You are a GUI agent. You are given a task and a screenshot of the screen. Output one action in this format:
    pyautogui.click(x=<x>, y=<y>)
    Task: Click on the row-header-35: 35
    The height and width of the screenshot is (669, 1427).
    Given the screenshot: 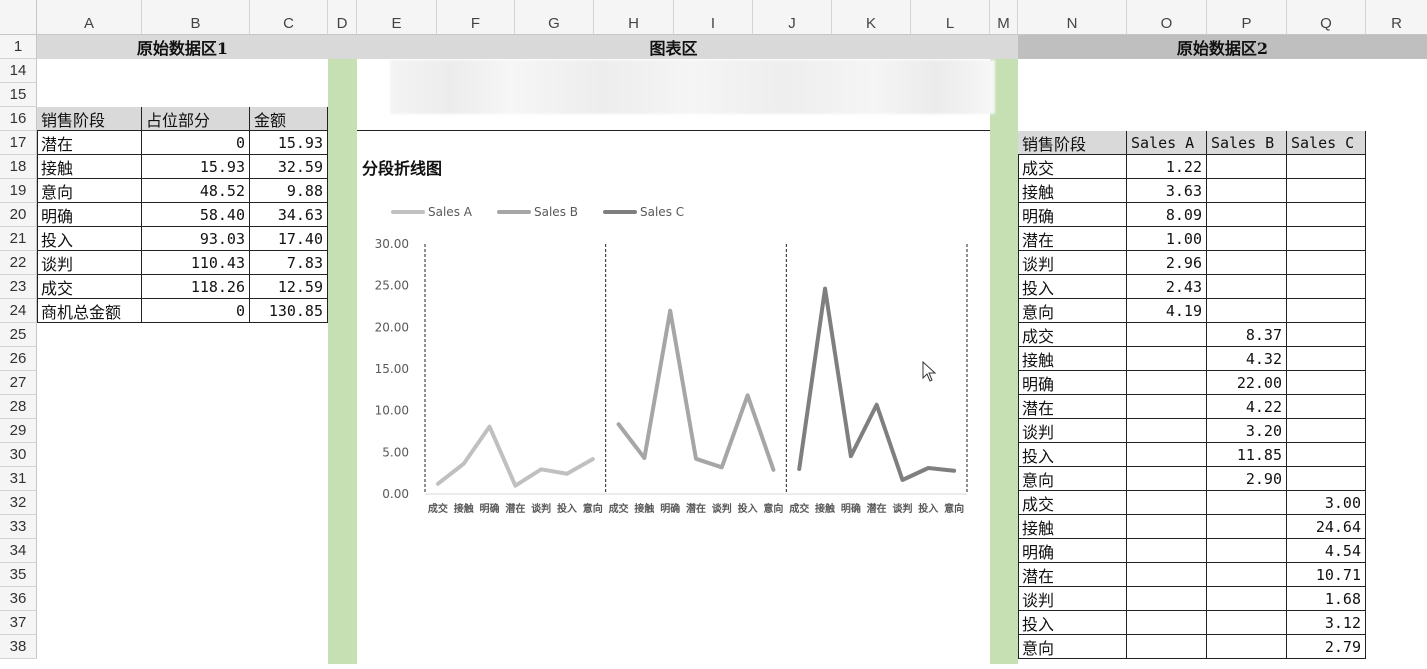 What is the action you would take?
    pyautogui.click(x=18, y=575)
    